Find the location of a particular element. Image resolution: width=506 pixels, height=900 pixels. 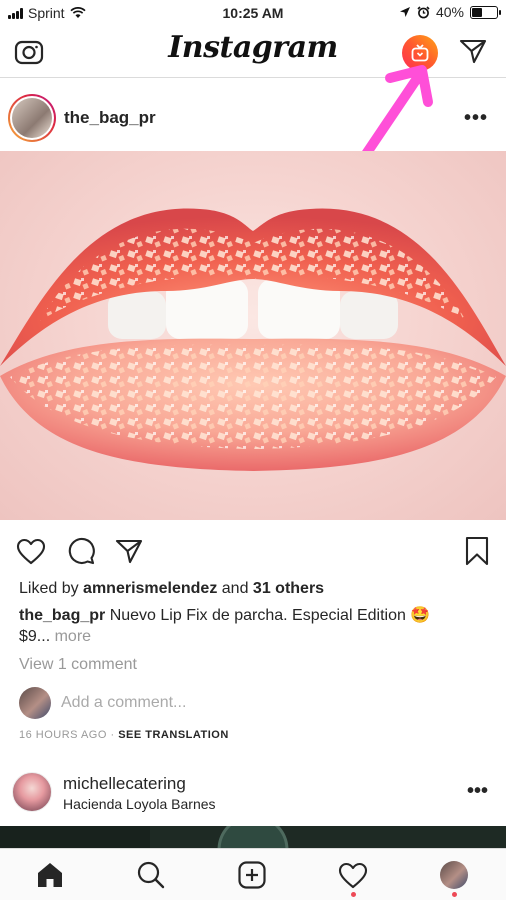

battery-icon is located at coordinates (485, 12).